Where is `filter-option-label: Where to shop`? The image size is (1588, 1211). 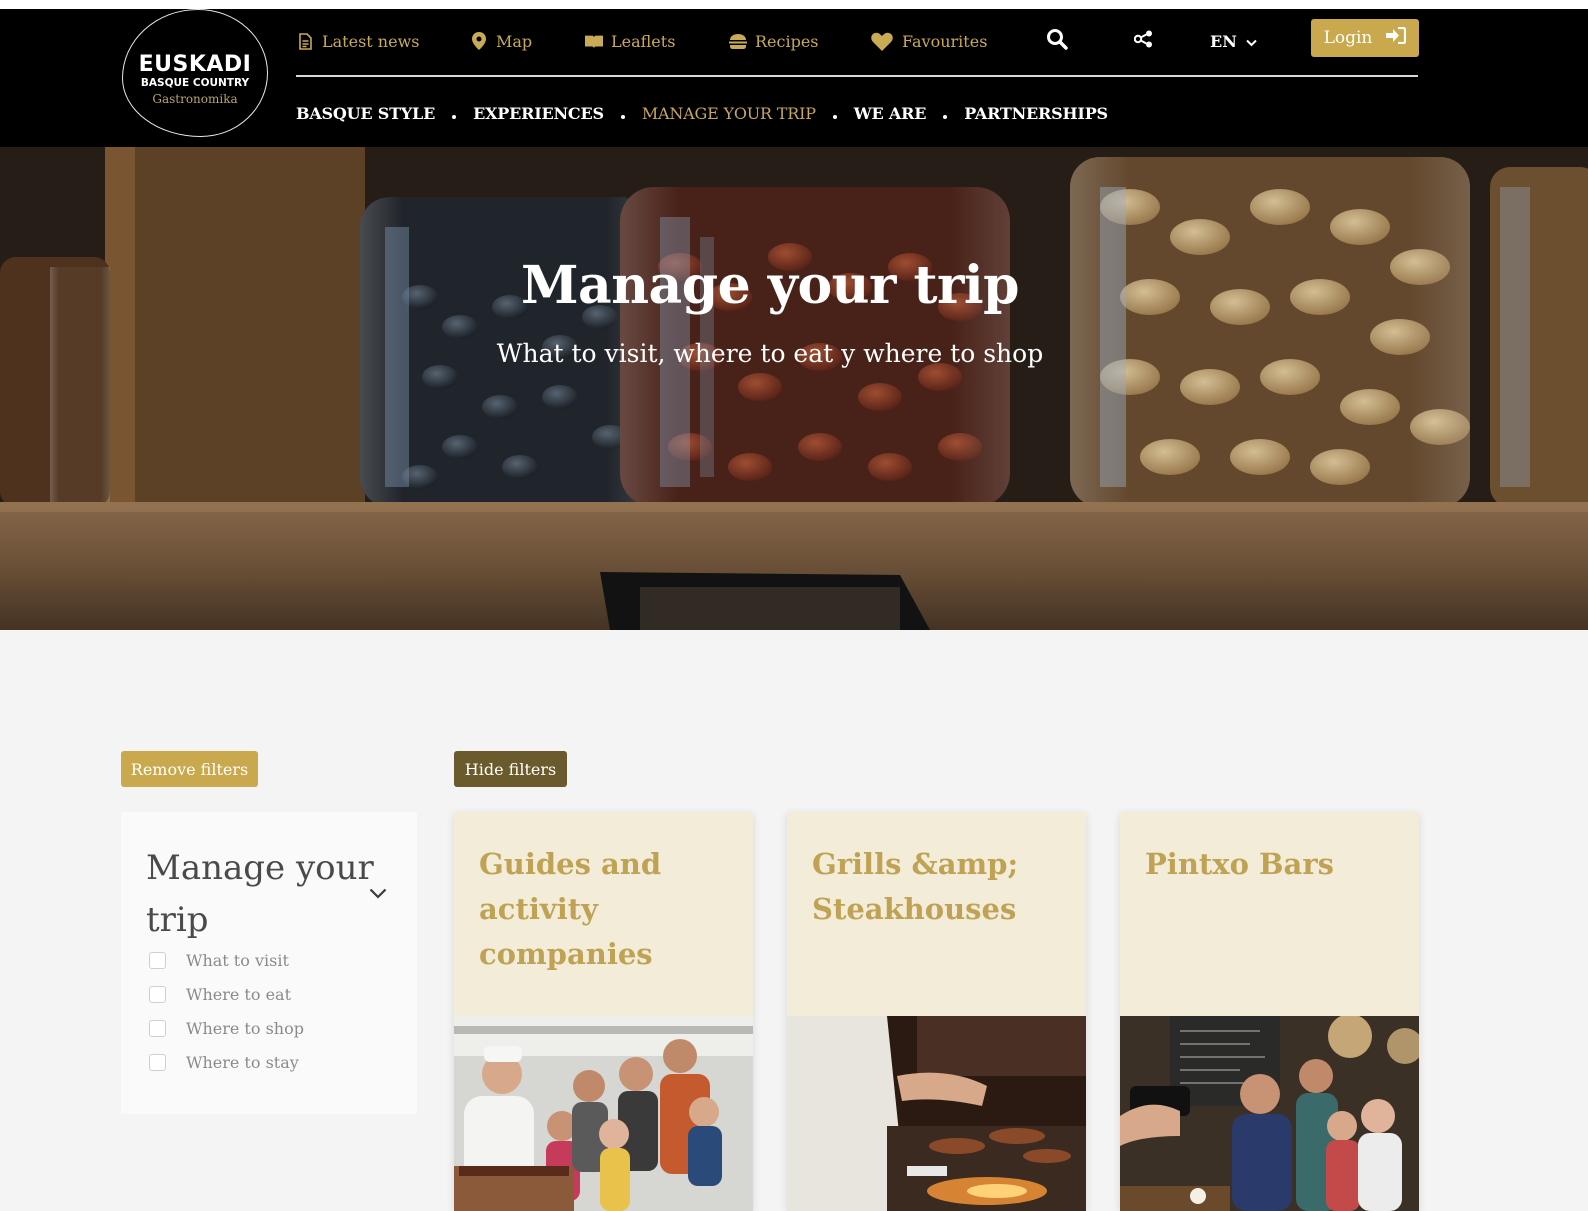 filter-option-label: Where to shop is located at coordinates (245, 1028).